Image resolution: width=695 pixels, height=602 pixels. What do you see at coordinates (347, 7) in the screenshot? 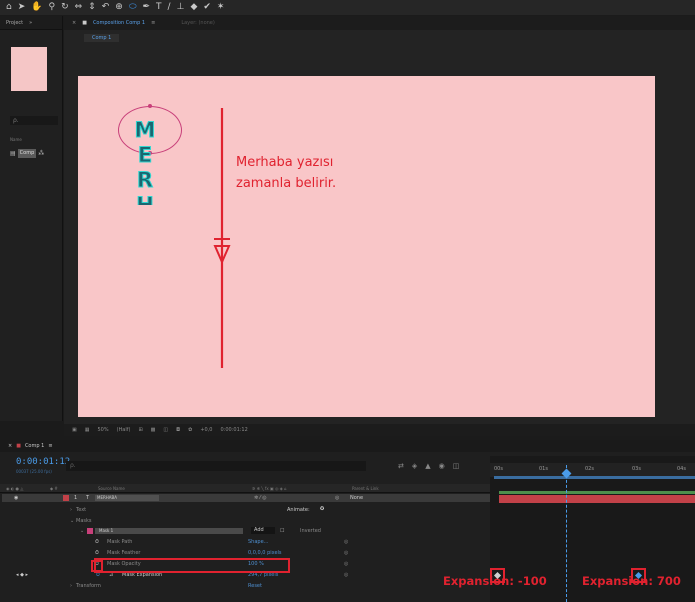
I see `tools-toolbar: ⌂ ➤ ✋ ⚲ ↻ ⇔ ⇕ ↶ ⊕ ⬭ ✒ T ∕ ⊥ ◆ ✔ ✶` at bounding box center [347, 7].